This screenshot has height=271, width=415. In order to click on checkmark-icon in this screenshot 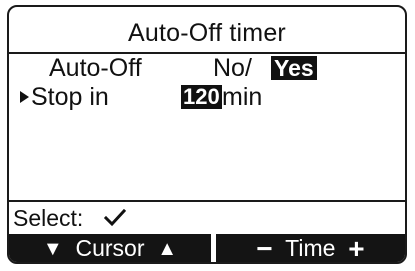, I will do `click(115, 218)`.